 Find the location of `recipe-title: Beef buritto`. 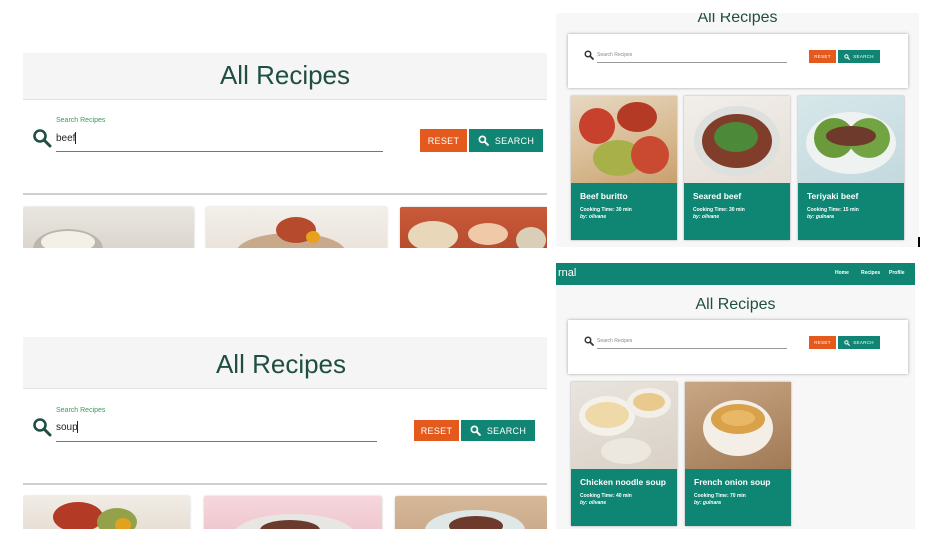

recipe-title: Beef buritto is located at coordinates (604, 196).